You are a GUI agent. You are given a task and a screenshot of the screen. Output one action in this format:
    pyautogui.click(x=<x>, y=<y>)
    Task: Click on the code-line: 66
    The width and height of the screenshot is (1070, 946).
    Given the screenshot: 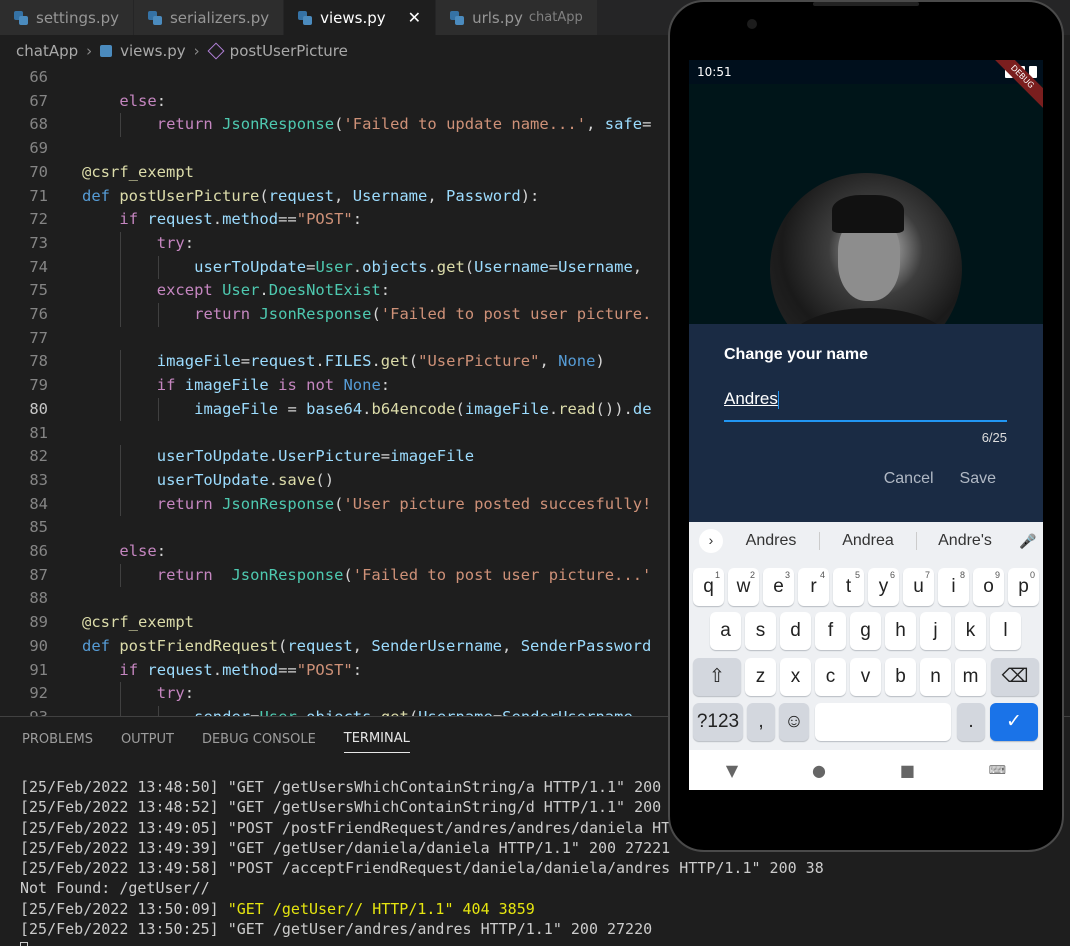 What is the action you would take?
    pyautogui.click(x=340, y=78)
    